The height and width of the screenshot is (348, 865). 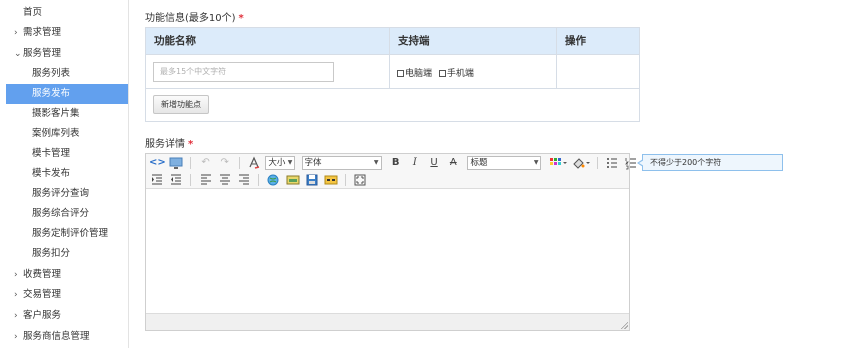 I want to click on heading-value: 标题, so click(x=479, y=163).